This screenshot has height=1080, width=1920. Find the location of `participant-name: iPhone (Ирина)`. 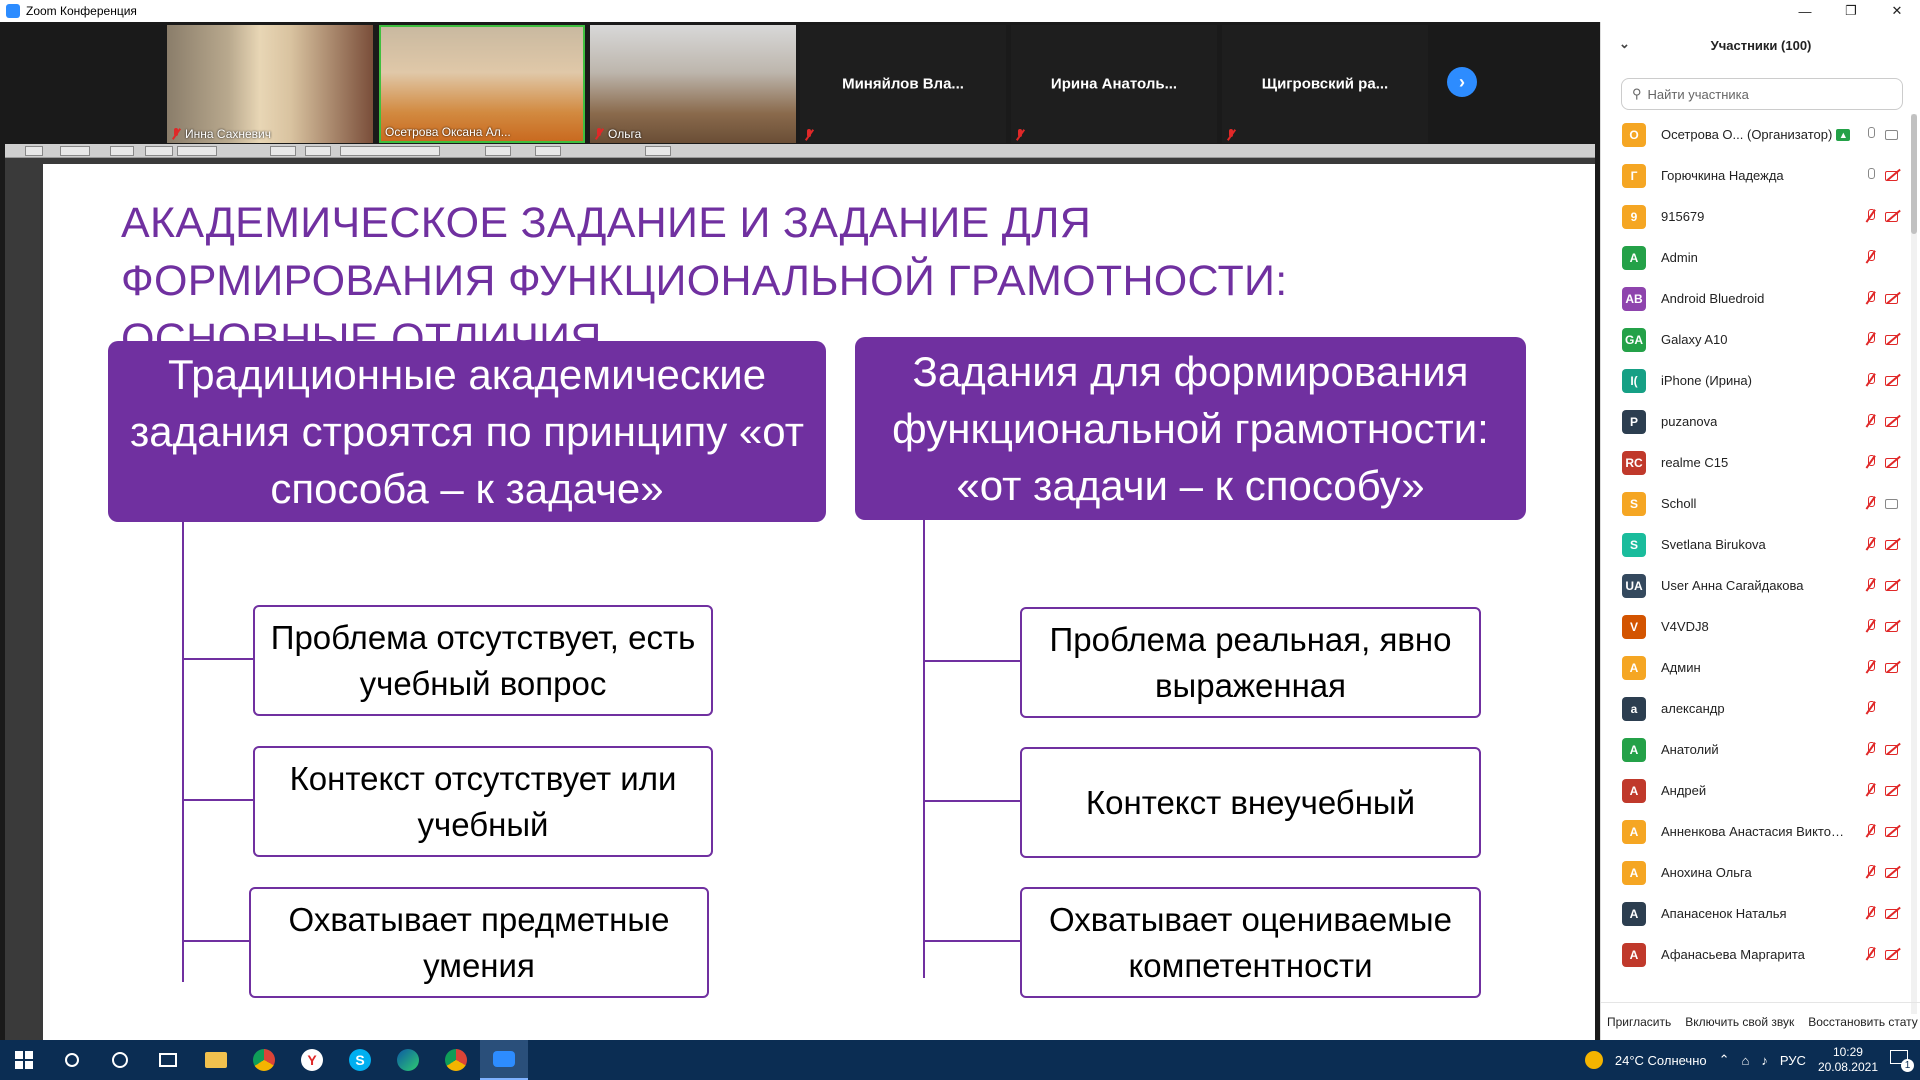

participant-name: iPhone (Ирина) is located at coordinates (1706, 380).